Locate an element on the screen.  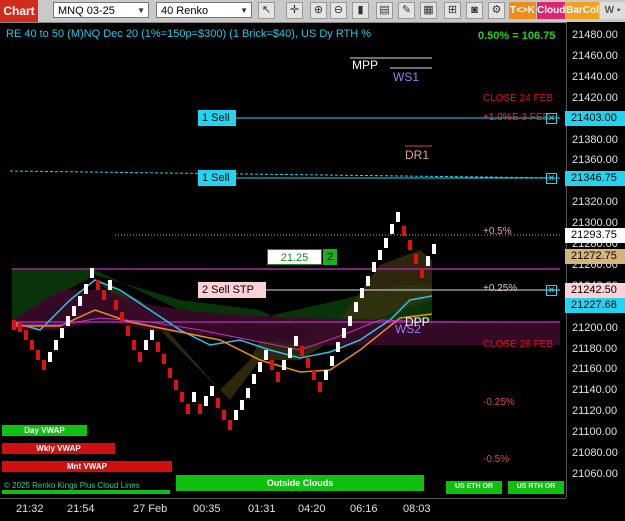
sell-lmt-order-2: 1 Sell LMT is located at coordinates (217, 185).